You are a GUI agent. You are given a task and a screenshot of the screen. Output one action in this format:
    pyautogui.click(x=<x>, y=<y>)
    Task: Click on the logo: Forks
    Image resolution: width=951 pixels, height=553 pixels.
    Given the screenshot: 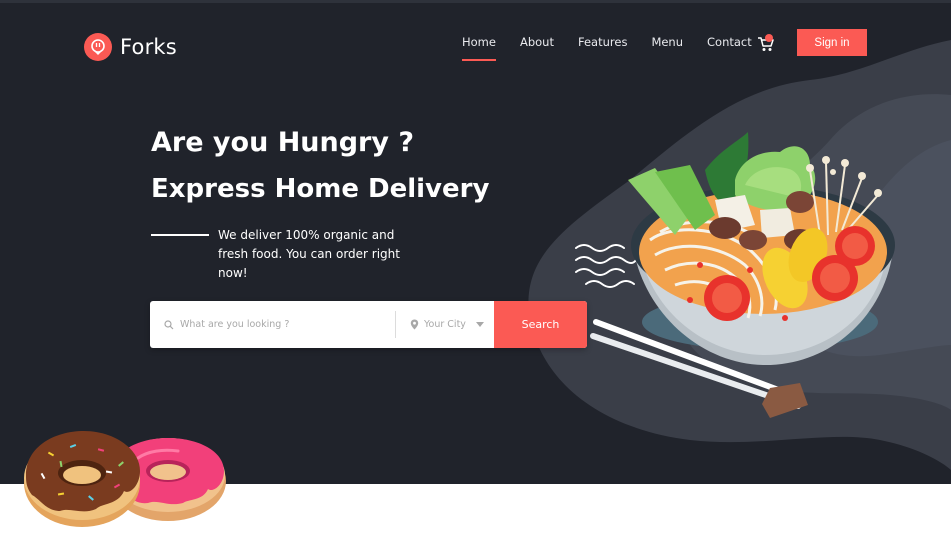 What is the action you would take?
    pyautogui.click(x=130, y=47)
    